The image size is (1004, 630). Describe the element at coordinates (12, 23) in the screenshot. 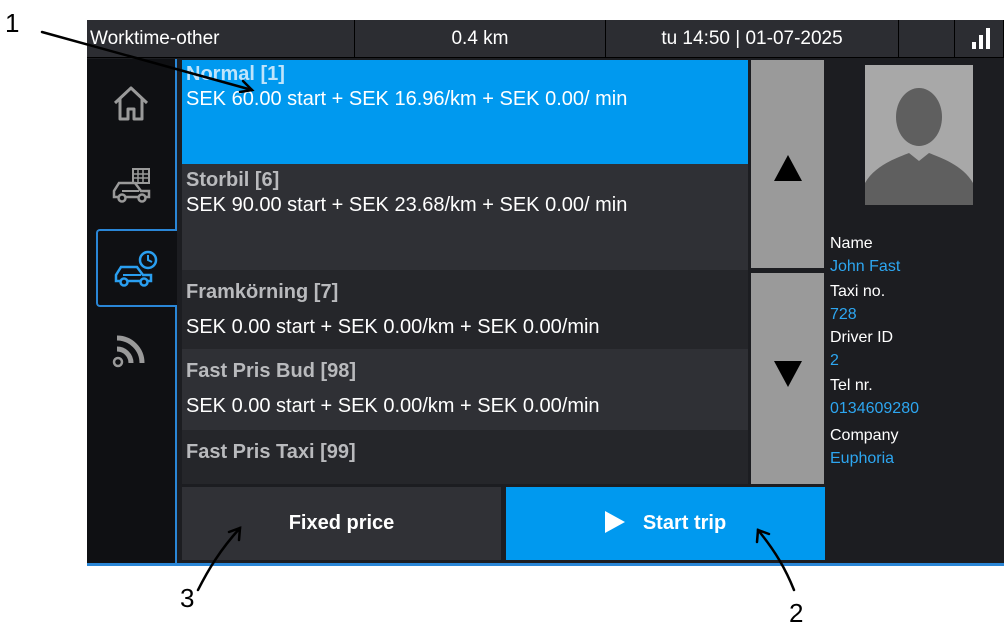

I see `callout-1: 1` at that location.